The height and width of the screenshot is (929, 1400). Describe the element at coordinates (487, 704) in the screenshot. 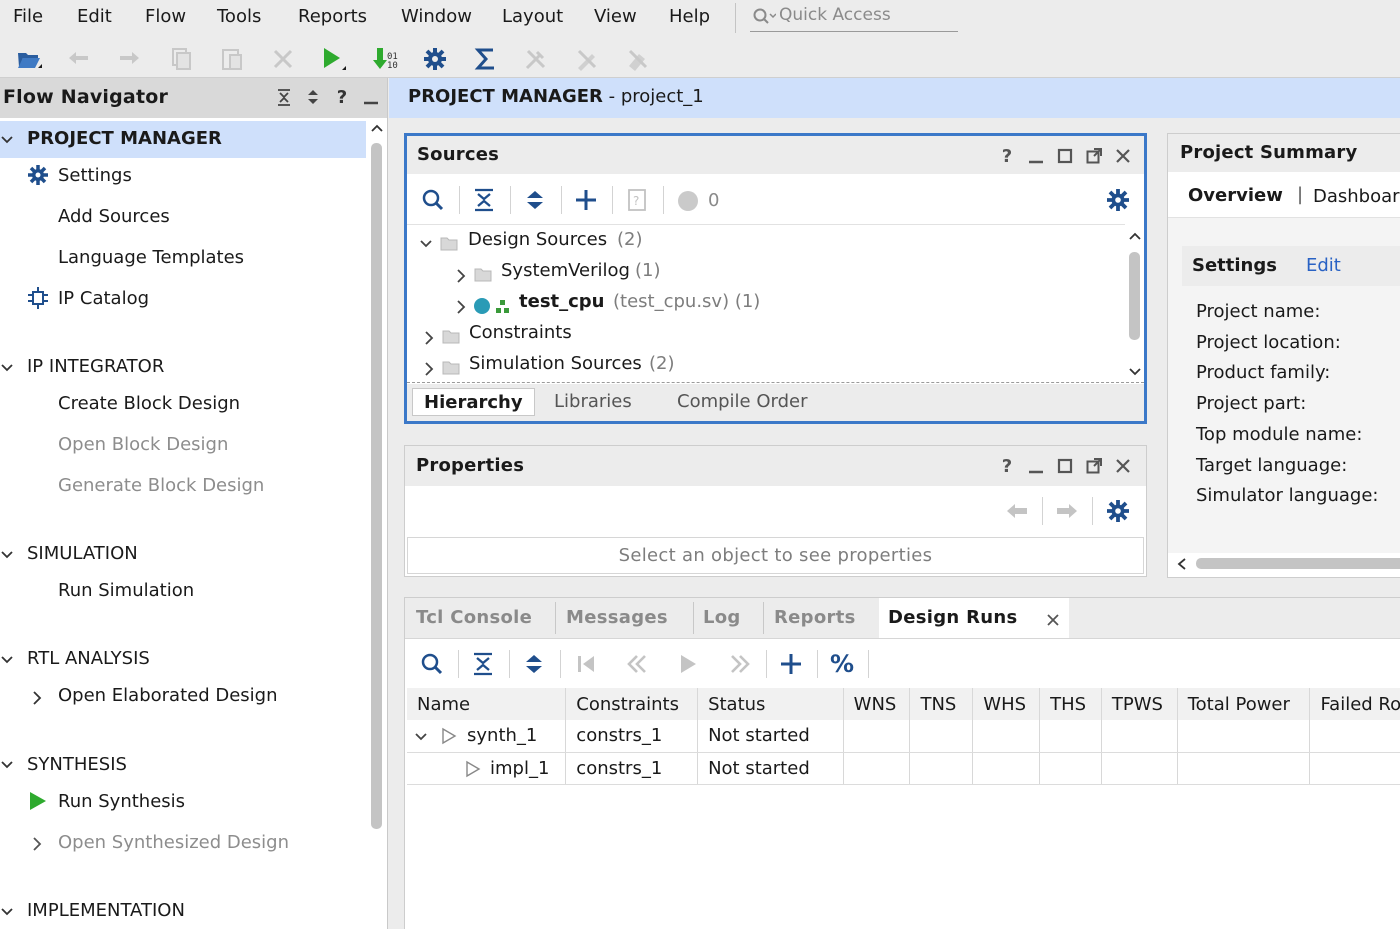

I see `column-header: Name` at that location.